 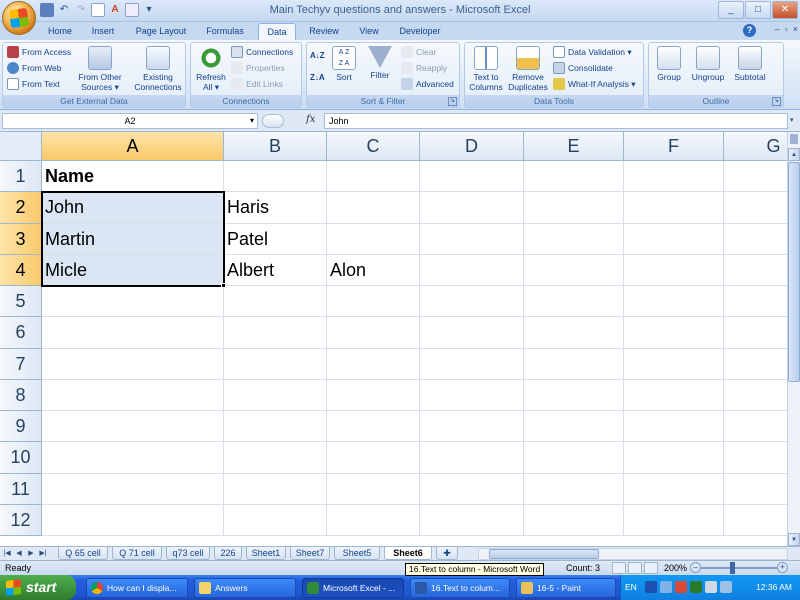 I want to click on insert-function-icon: fx, so click(x=310, y=119).